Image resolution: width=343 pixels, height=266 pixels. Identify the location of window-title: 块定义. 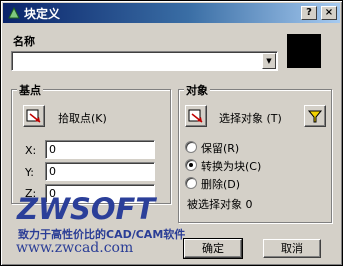
(42, 13).